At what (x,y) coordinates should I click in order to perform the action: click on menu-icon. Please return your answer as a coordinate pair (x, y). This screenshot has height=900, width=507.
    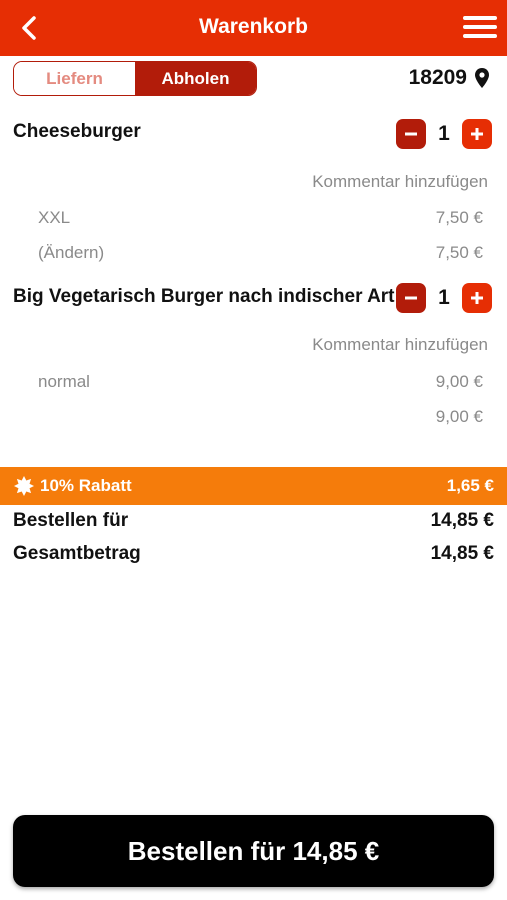
    Looking at the image, I should click on (480, 27).